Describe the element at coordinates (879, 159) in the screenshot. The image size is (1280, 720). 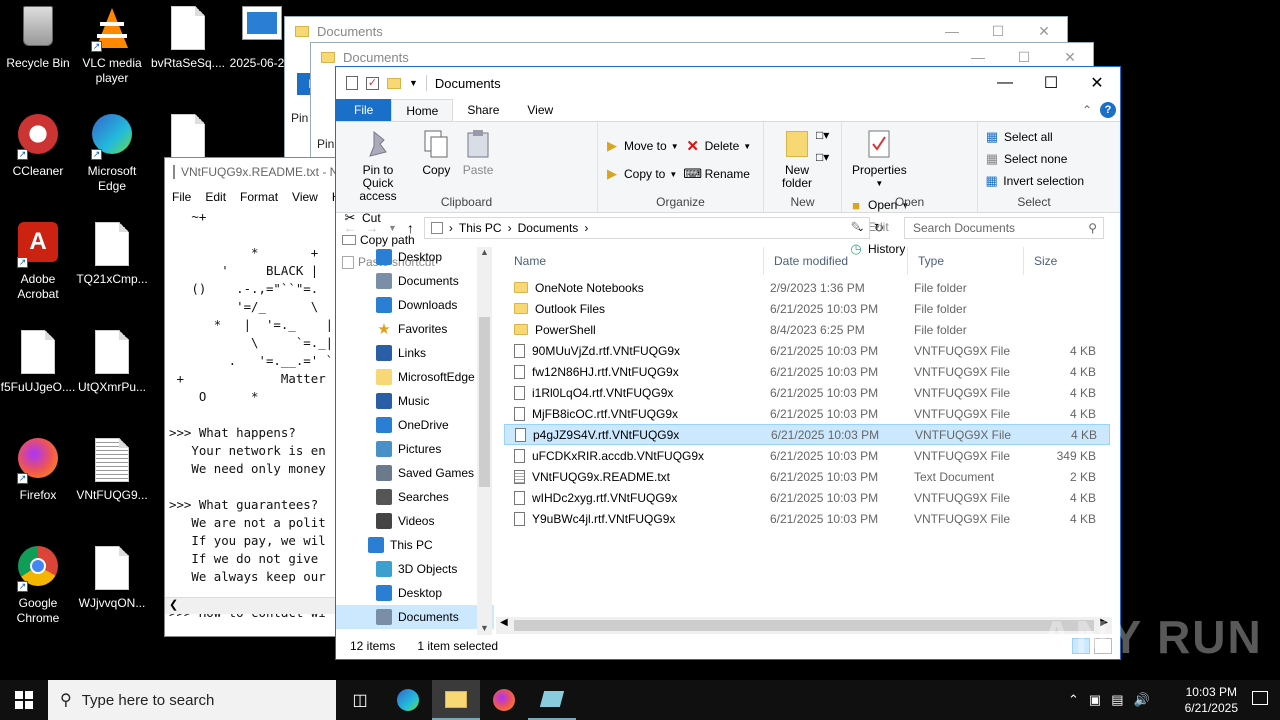
I see `properties-button: Properties ▼` at that location.